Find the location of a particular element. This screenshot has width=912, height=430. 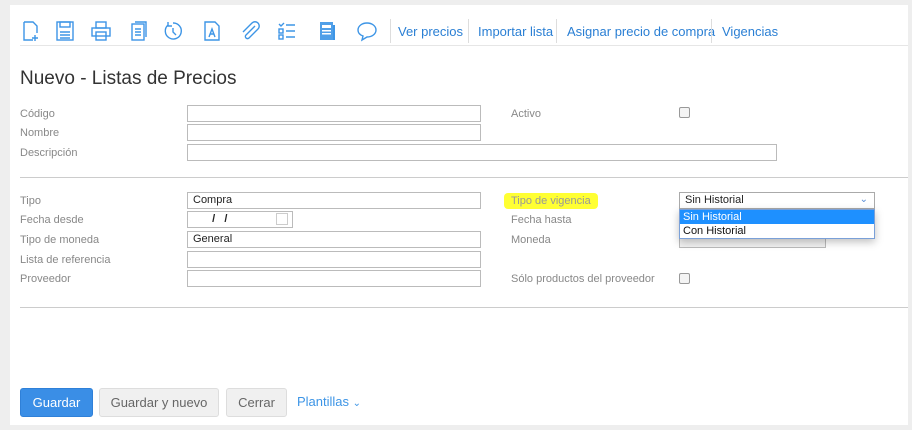

proveedor-label: Proveedor is located at coordinates (45, 279).